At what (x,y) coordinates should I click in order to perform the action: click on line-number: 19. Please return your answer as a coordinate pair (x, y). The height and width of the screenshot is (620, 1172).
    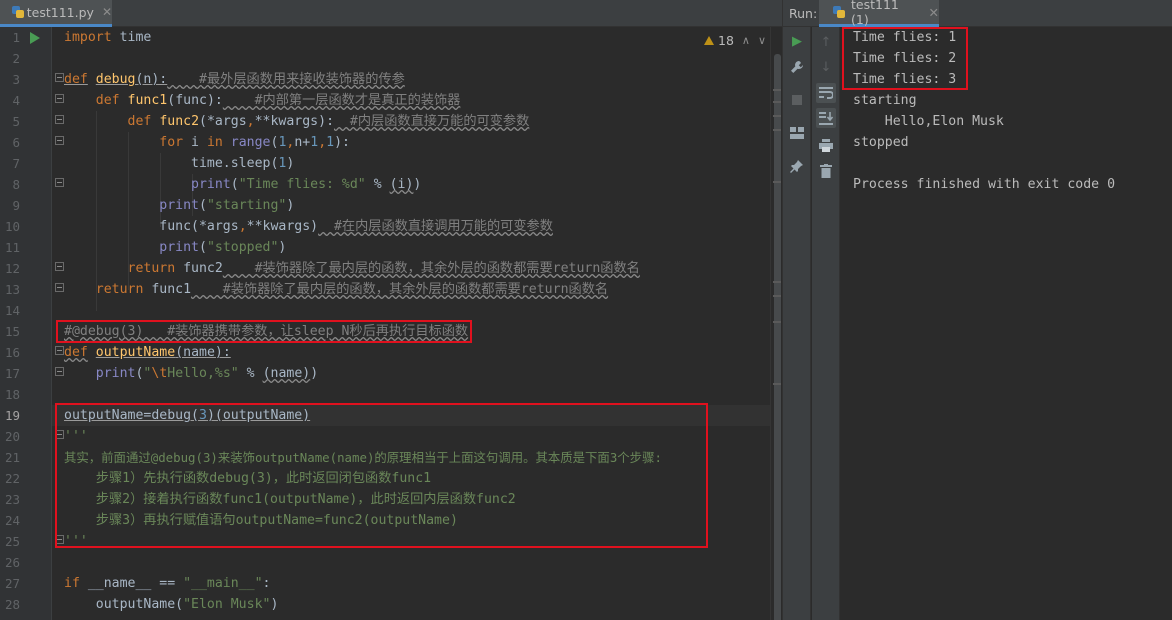
    Looking at the image, I should click on (12, 415).